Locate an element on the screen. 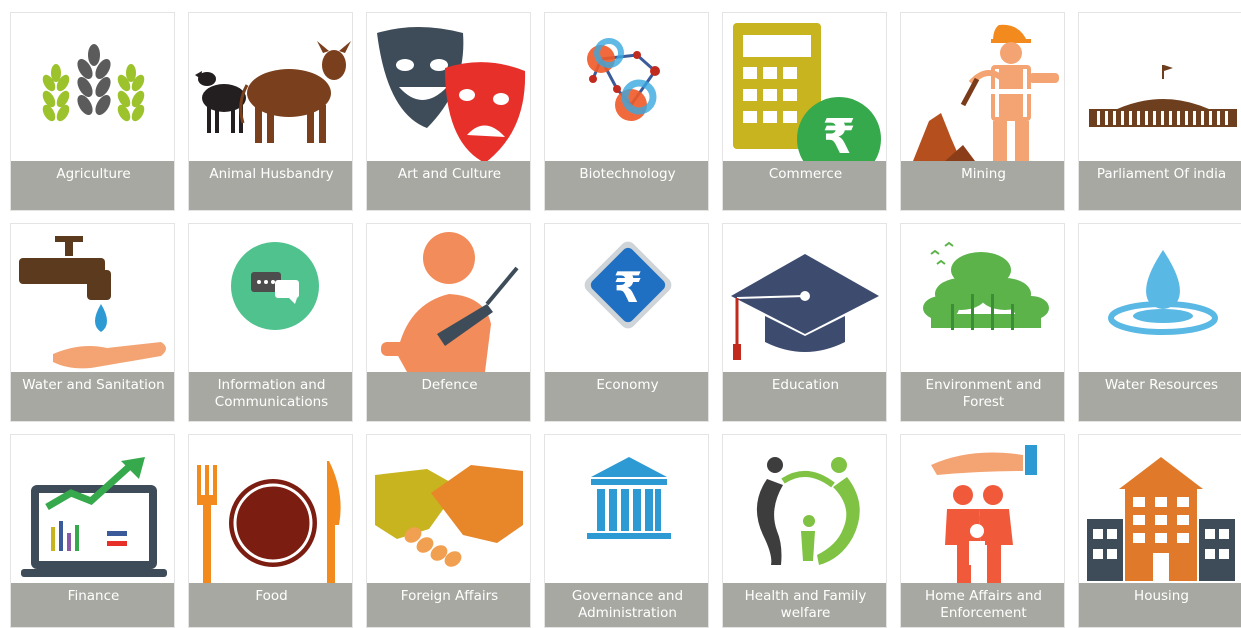 The width and height of the screenshot is (1241, 628). chat-bubble-icon is located at coordinates (270, 298).